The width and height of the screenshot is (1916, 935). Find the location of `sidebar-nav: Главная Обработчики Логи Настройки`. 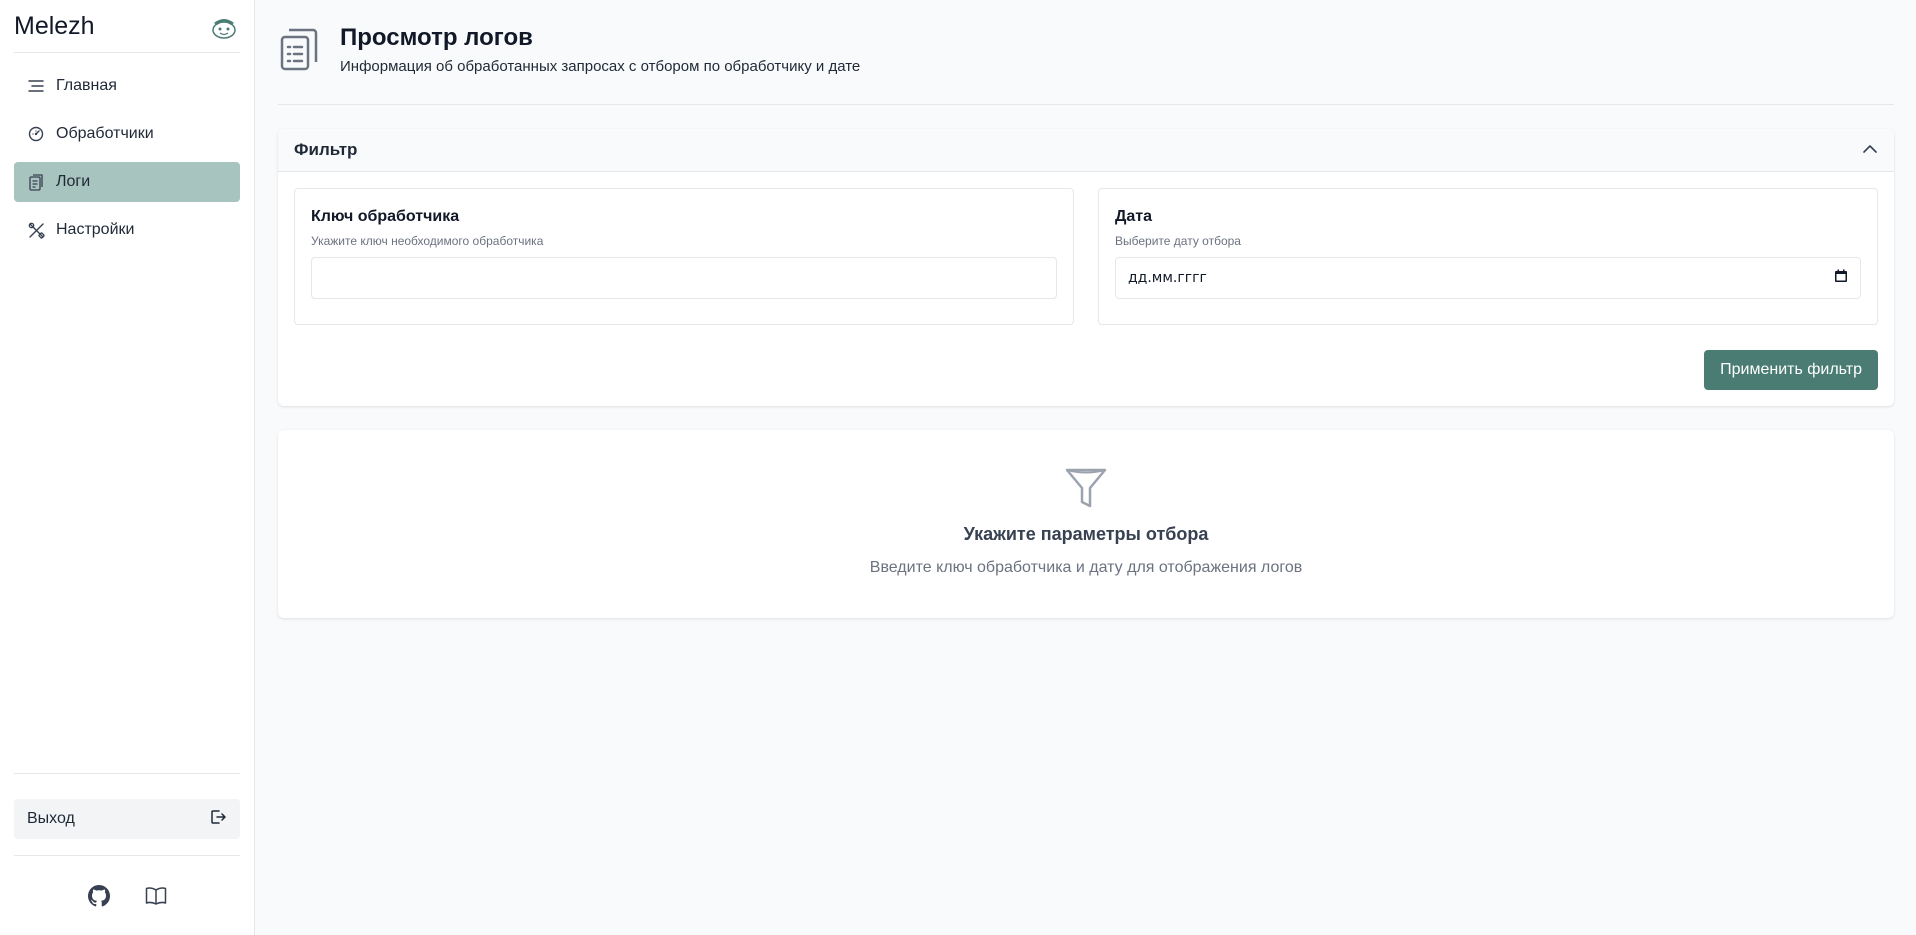

sidebar-nav: Главная Обработчики Логи Настройки is located at coordinates (127, 158).